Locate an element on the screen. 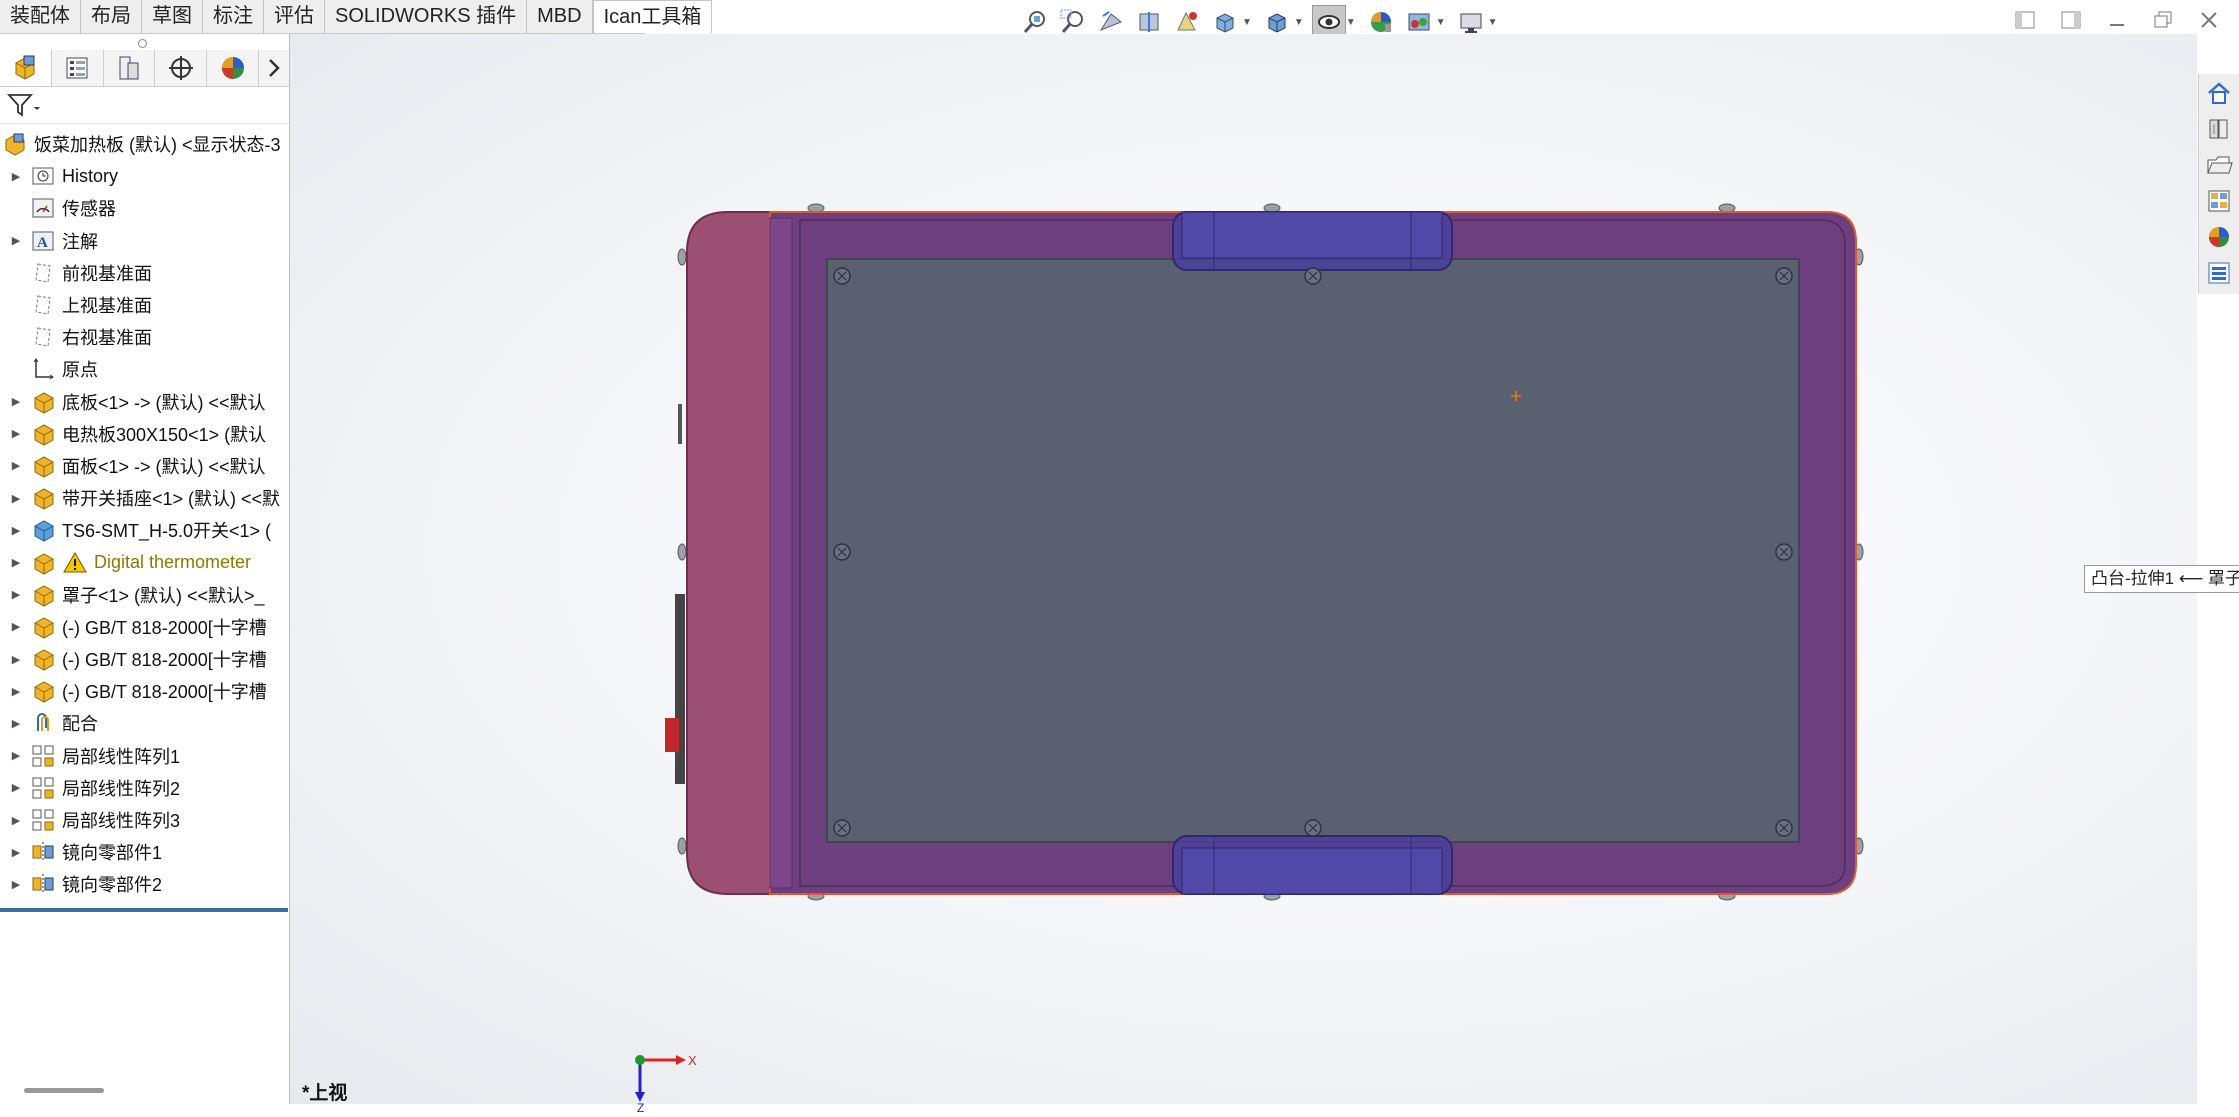 This screenshot has height=1117, width=2239. tree-item: ▶ 镜向零部件2 is located at coordinates (144, 884).